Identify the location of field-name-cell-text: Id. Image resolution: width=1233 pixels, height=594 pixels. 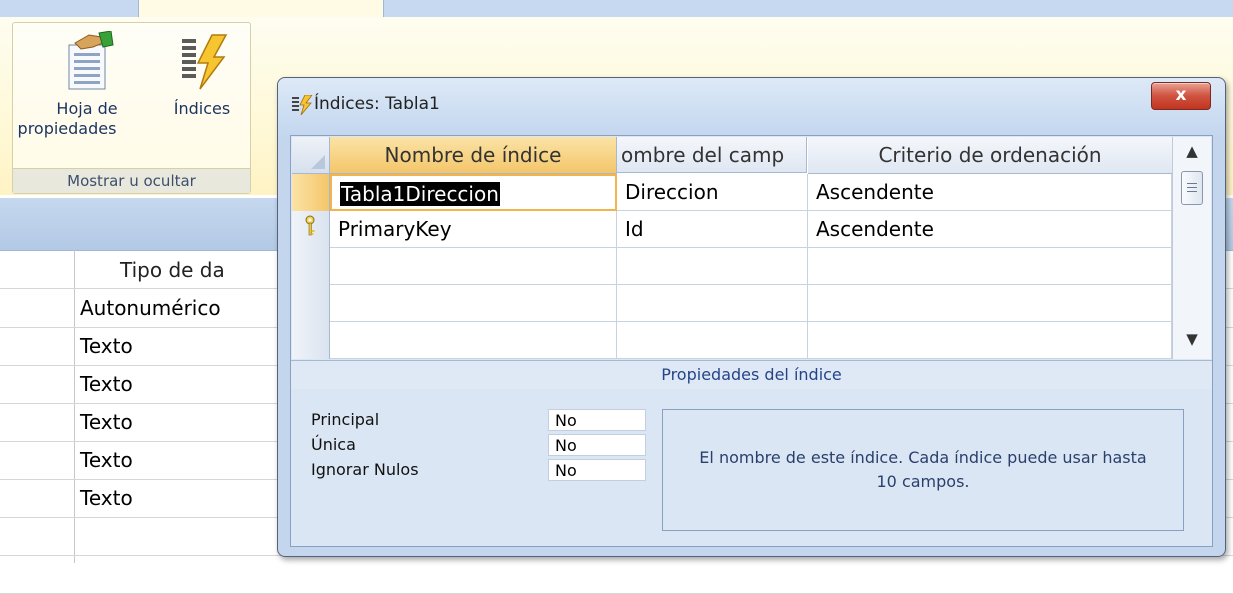
(634, 229).